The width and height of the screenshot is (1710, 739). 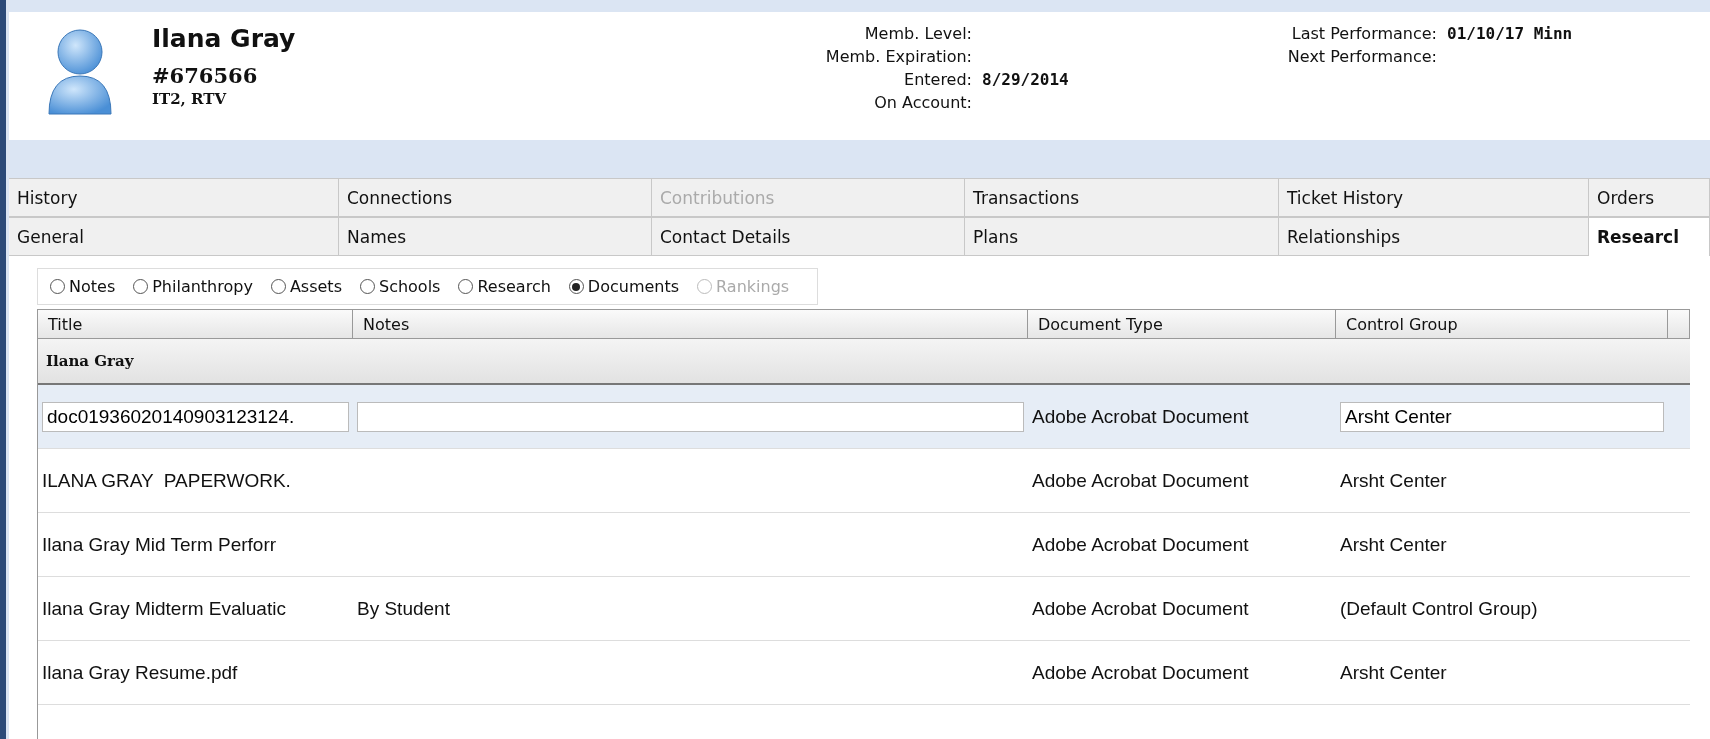 What do you see at coordinates (864, 609) in the screenshot?
I see `table-row: Ilana Gray Midterm Evaluatic By Student Adobe Acrobat Document (Default Control Group)` at bounding box center [864, 609].